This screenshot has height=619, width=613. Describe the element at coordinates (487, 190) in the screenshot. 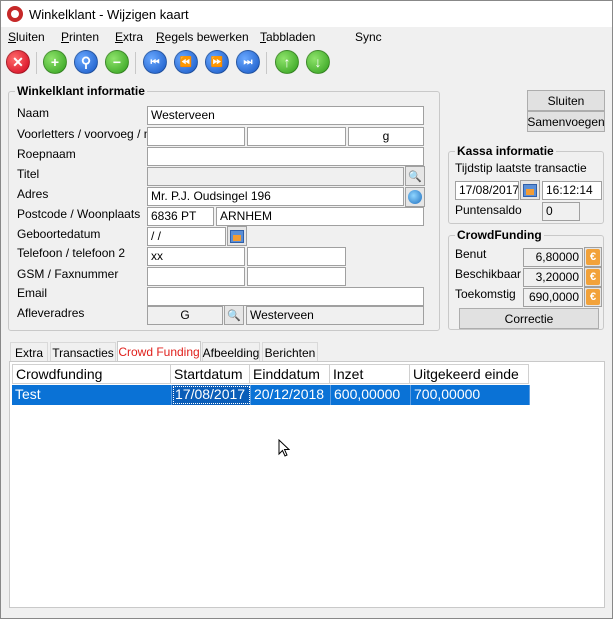

I see `transactie-datum-field: 17/08/2017` at that location.